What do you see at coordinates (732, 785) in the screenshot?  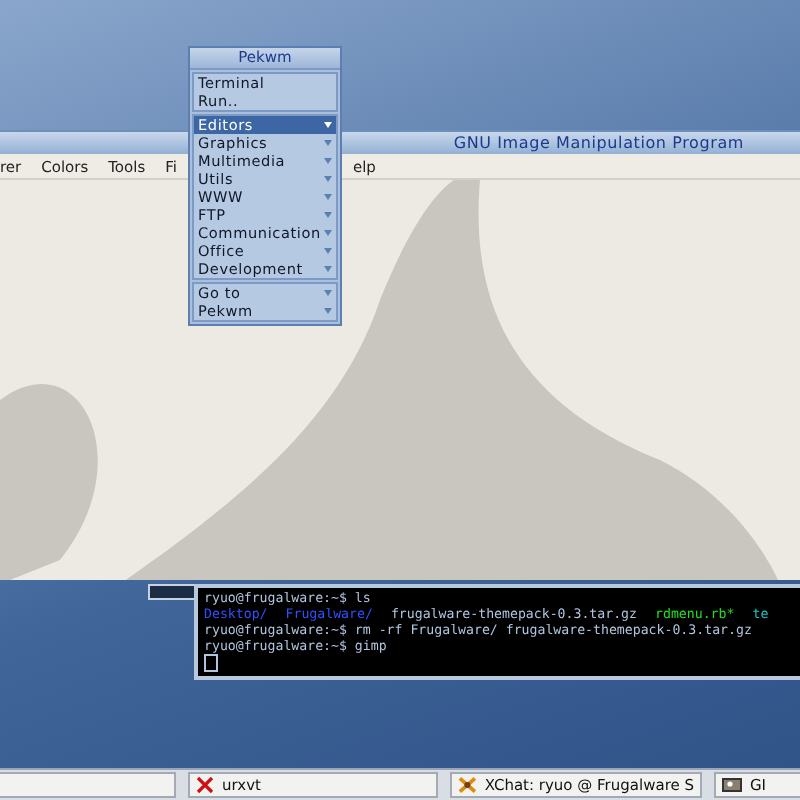 I see `gimp-icon` at bounding box center [732, 785].